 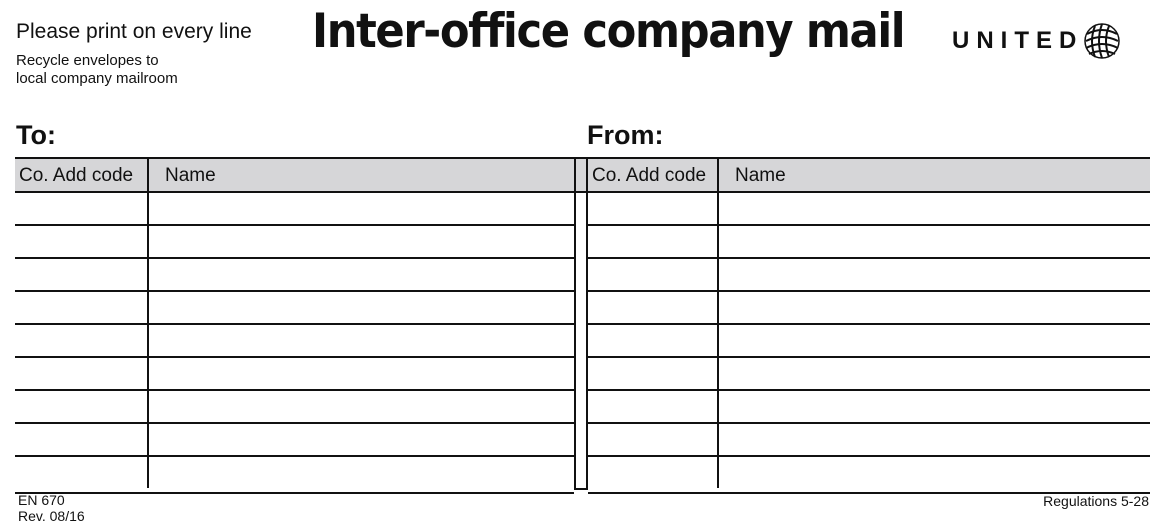 I want to click on recycle-line-2: local company mailroom, so click(x=97, y=78).